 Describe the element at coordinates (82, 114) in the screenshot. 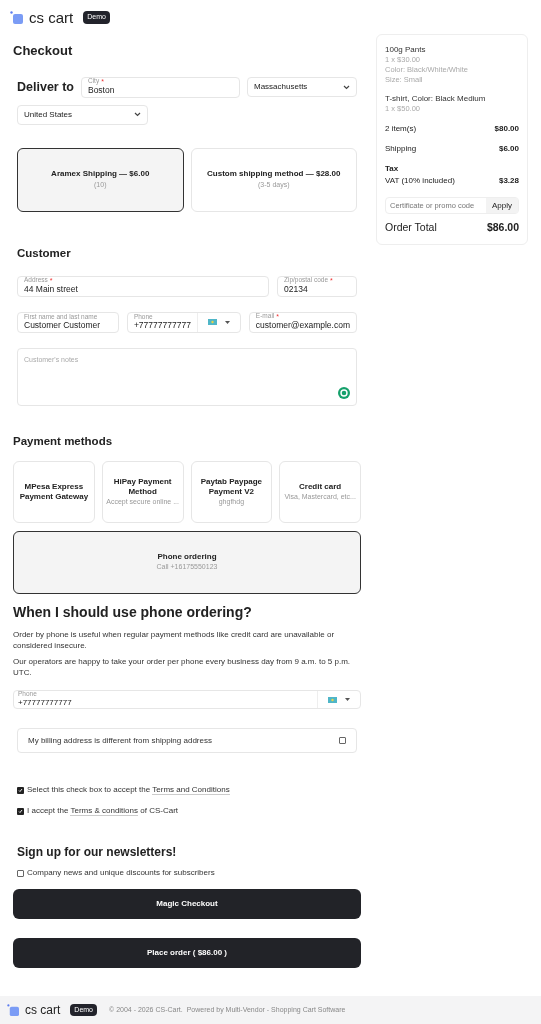

I see `country-select: United States` at that location.